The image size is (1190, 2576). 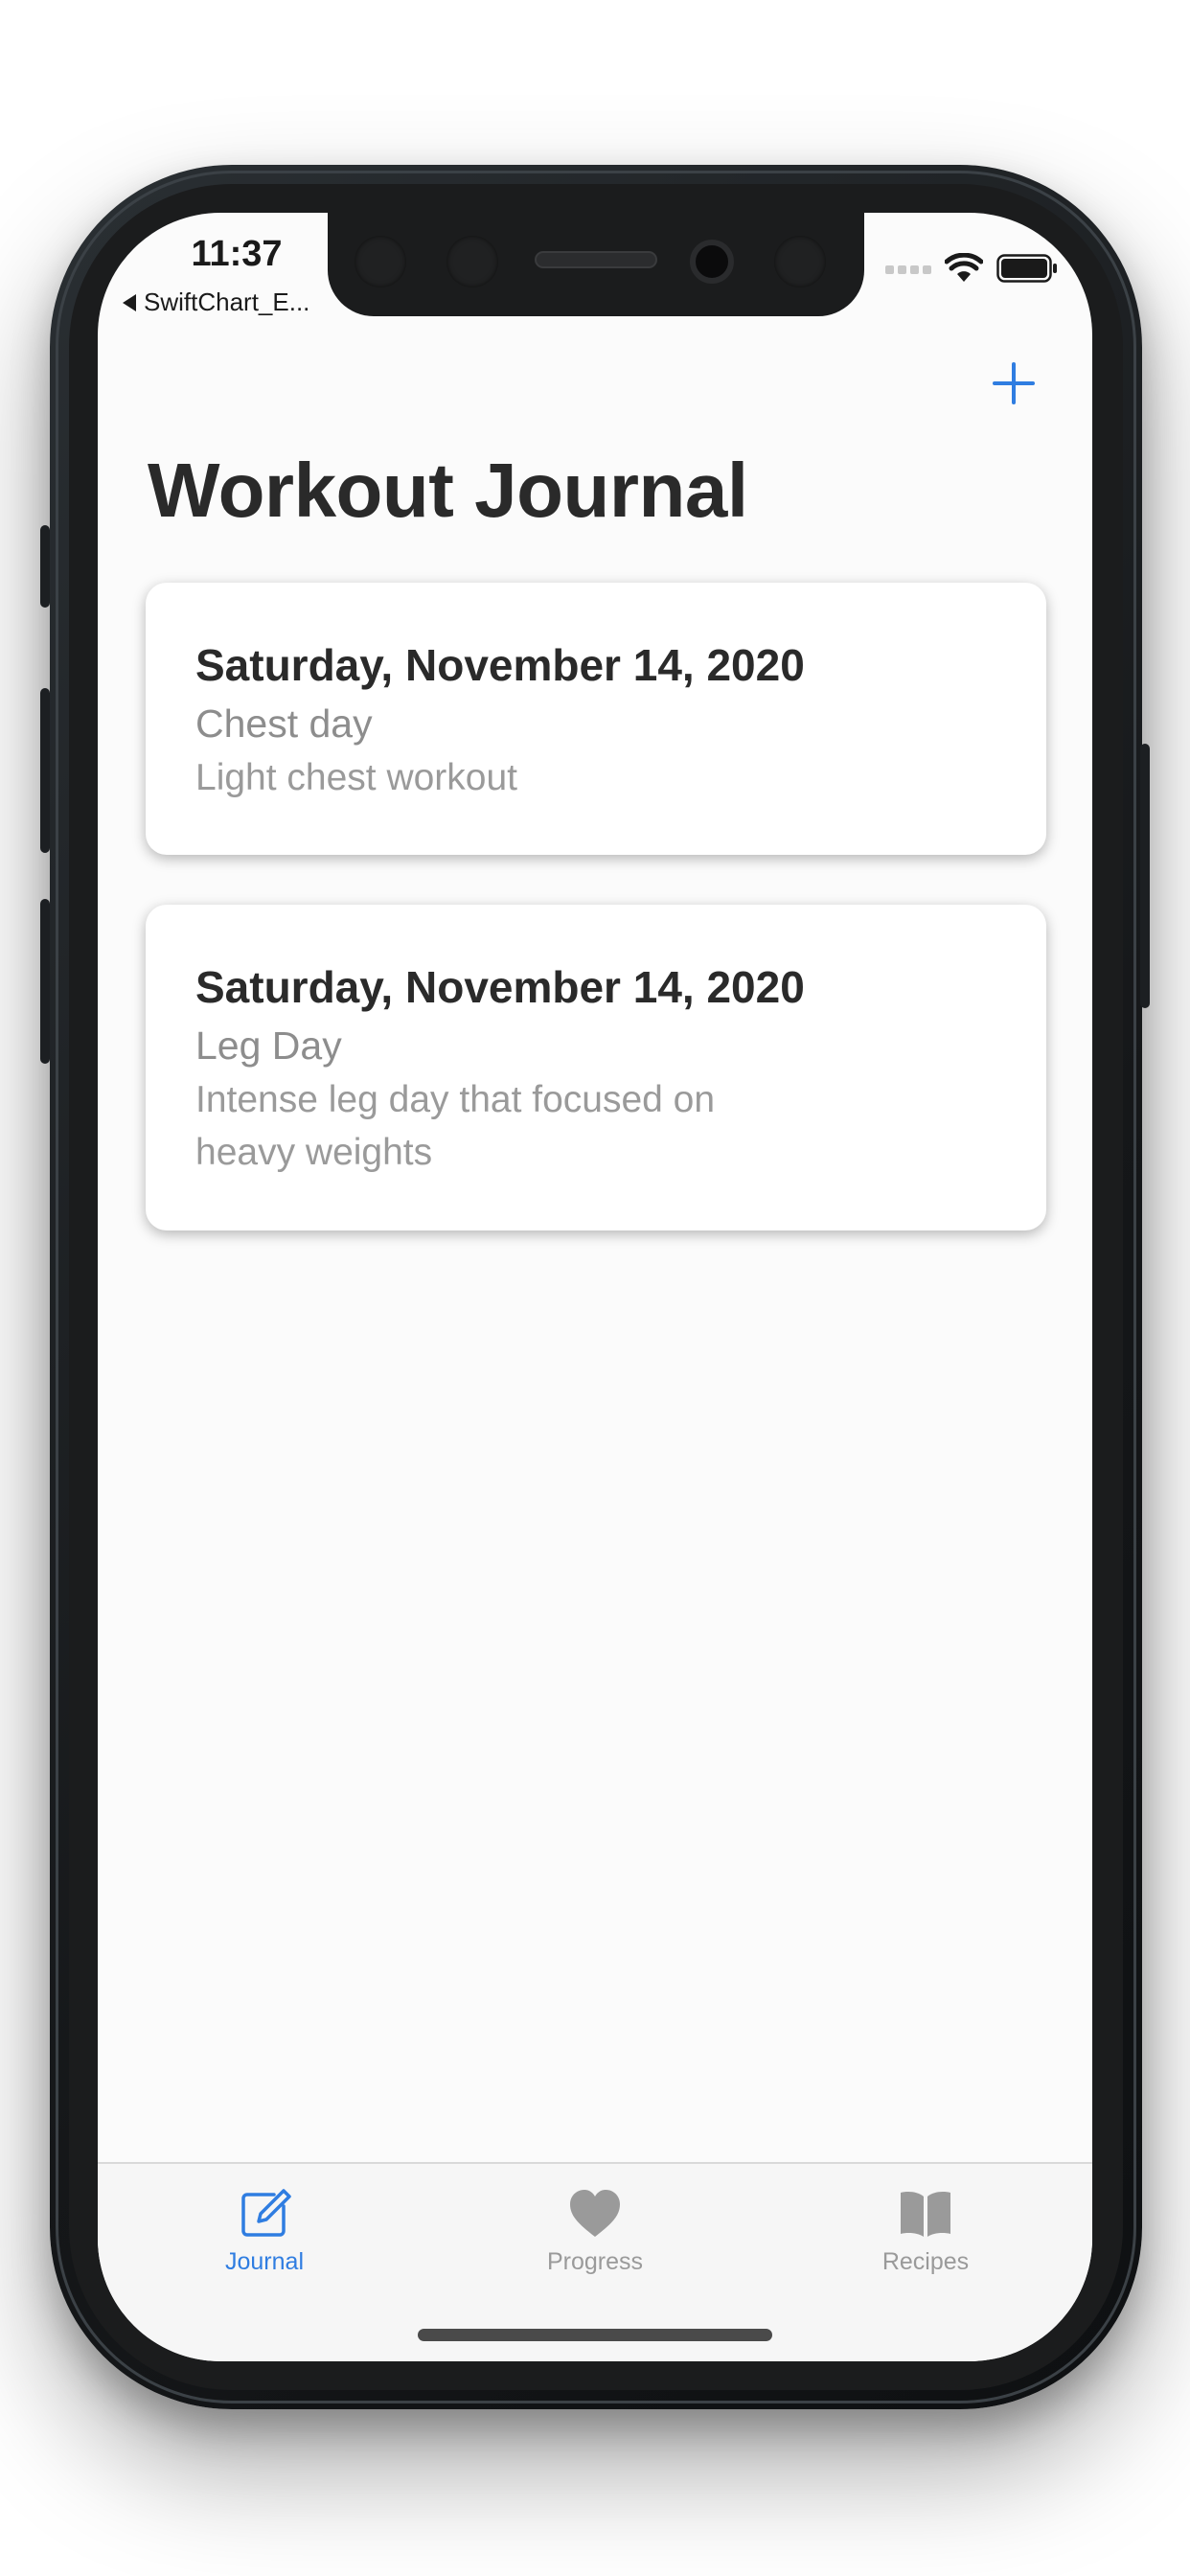 What do you see at coordinates (908, 269) in the screenshot?
I see `signal-icon` at bounding box center [908, 269].